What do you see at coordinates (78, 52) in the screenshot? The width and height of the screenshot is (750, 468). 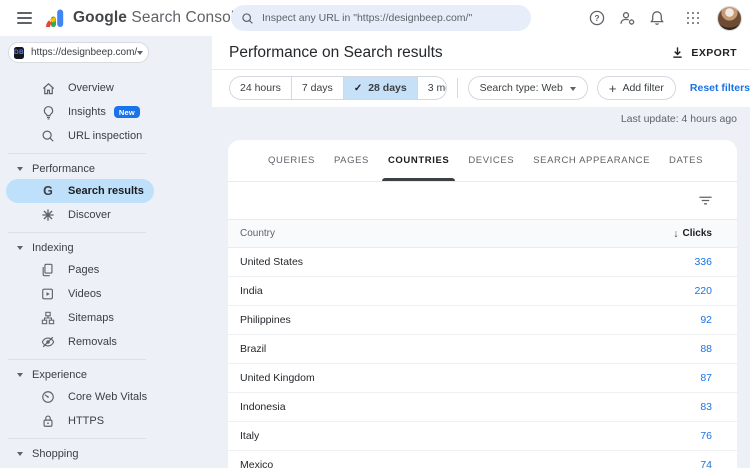 I see `property-selector: DB https://designbeep.com/` at bounding box center [78, 52].